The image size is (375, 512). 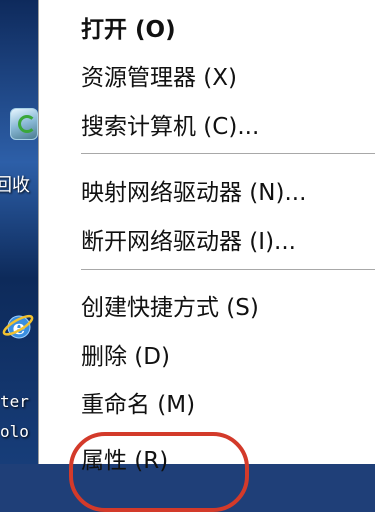 I want to click on menu-item-explorer: 资源管理器 (X), so click(x=159, y=75).